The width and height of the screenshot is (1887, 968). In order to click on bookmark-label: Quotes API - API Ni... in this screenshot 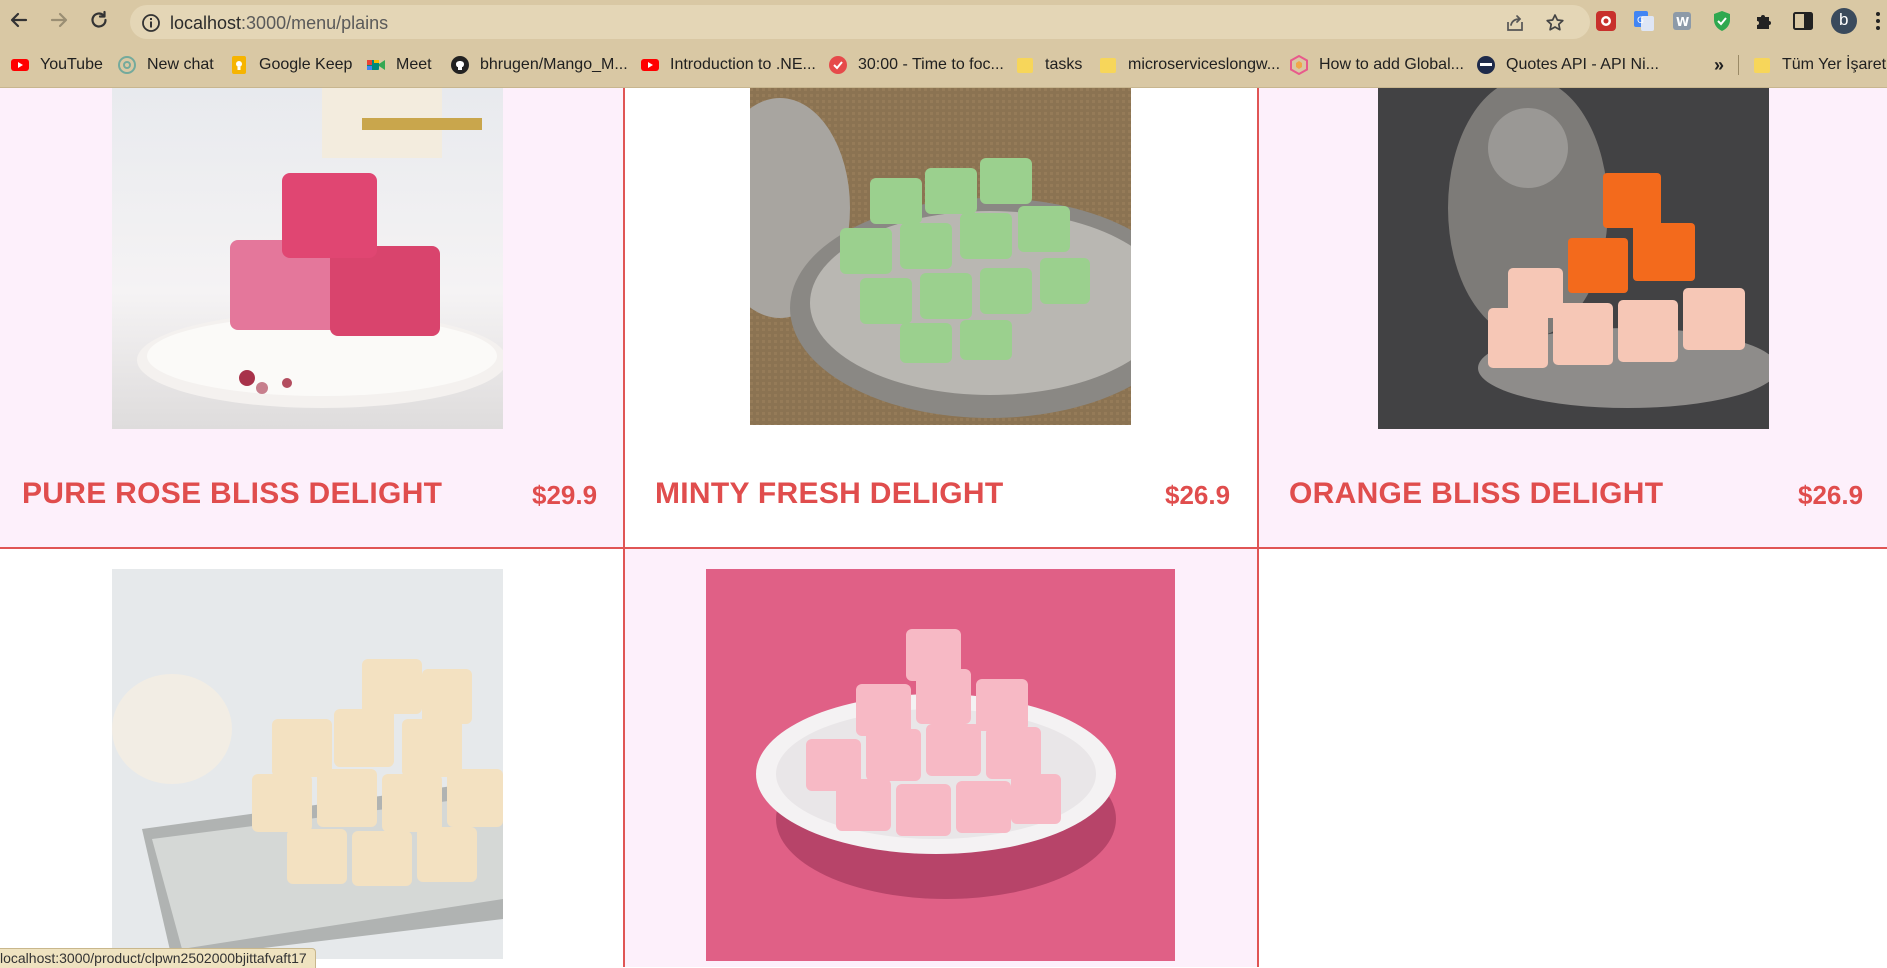, I will do `click(1582, 64)`.